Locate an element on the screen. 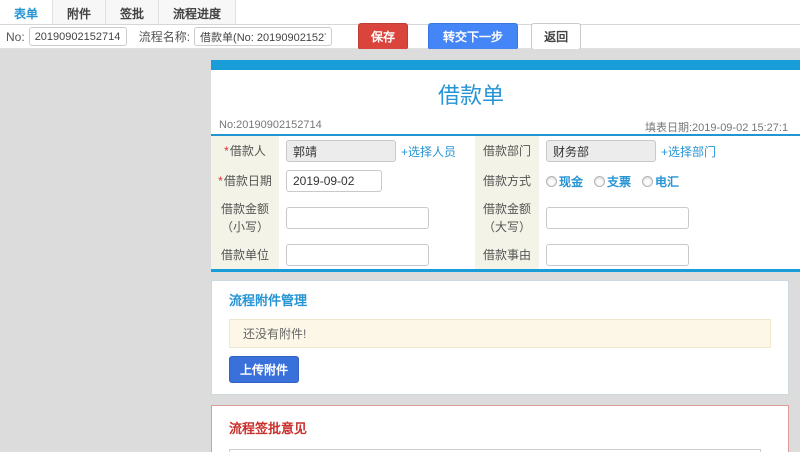 Image resolution: width=800 pixels, height=453 pixels. reason-value-cell is located at coordinates (669, 254).